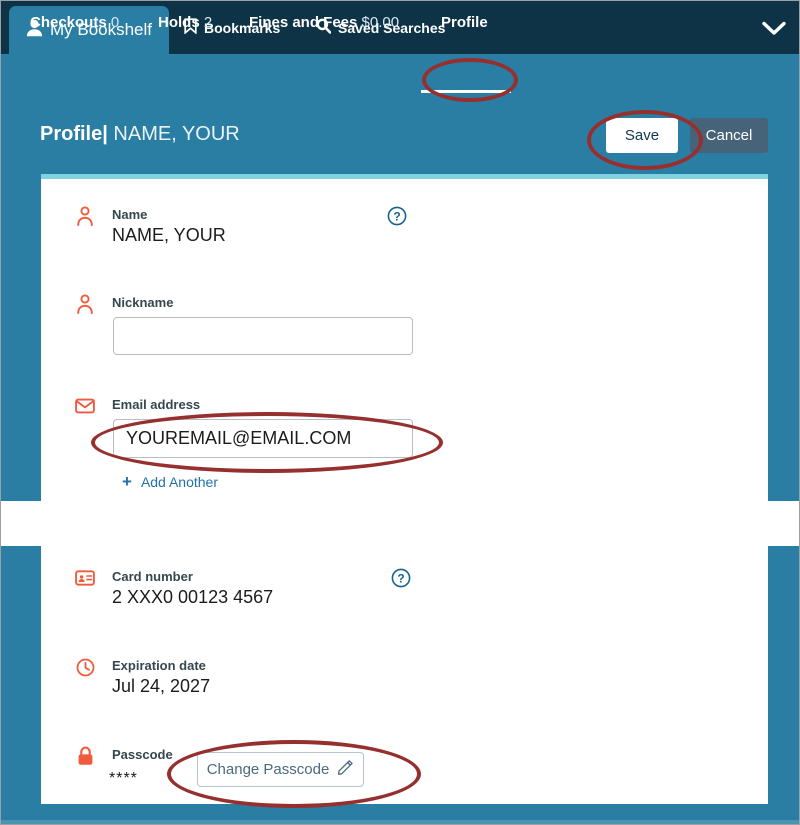 The image size is (800, 825). Describe the element at coordinates (345, 769) in the screenshot. I see `pencil-edit-icon` at that location.